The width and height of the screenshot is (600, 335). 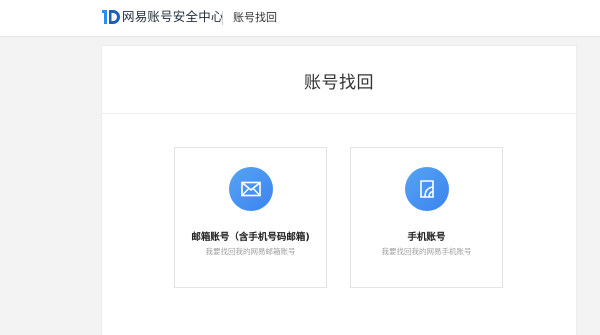 I want to click on logo-text: 网易账号安全中心, so click(x=173, y=16).